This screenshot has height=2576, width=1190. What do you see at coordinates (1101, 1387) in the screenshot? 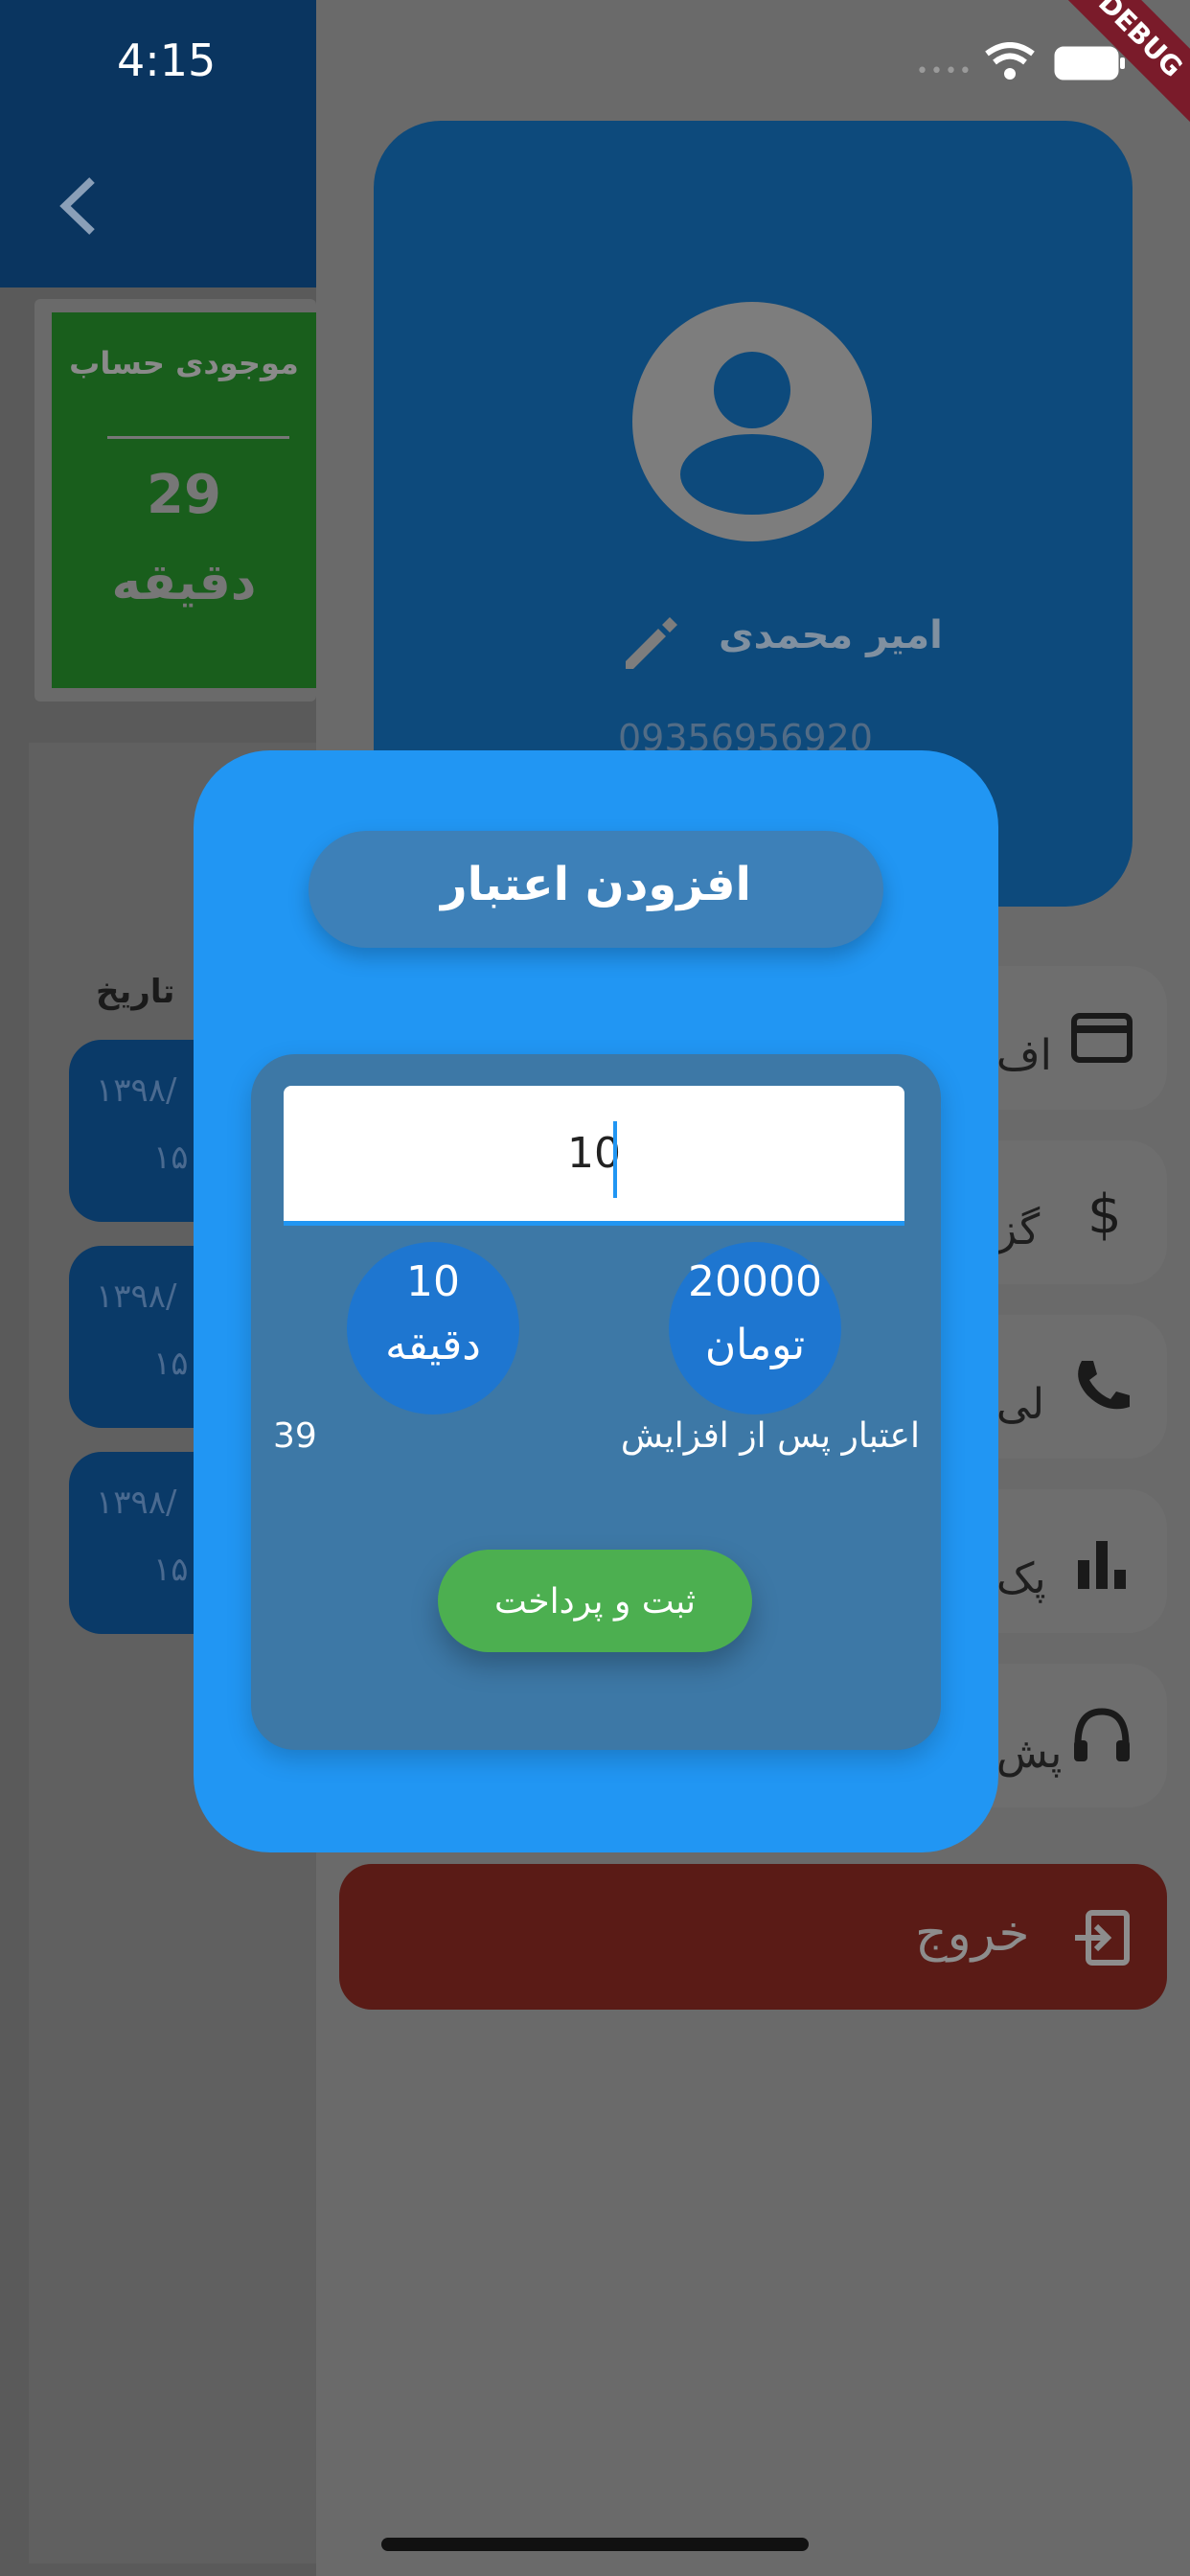
I see `phone-icon` at bounding box center [1101, 1387].